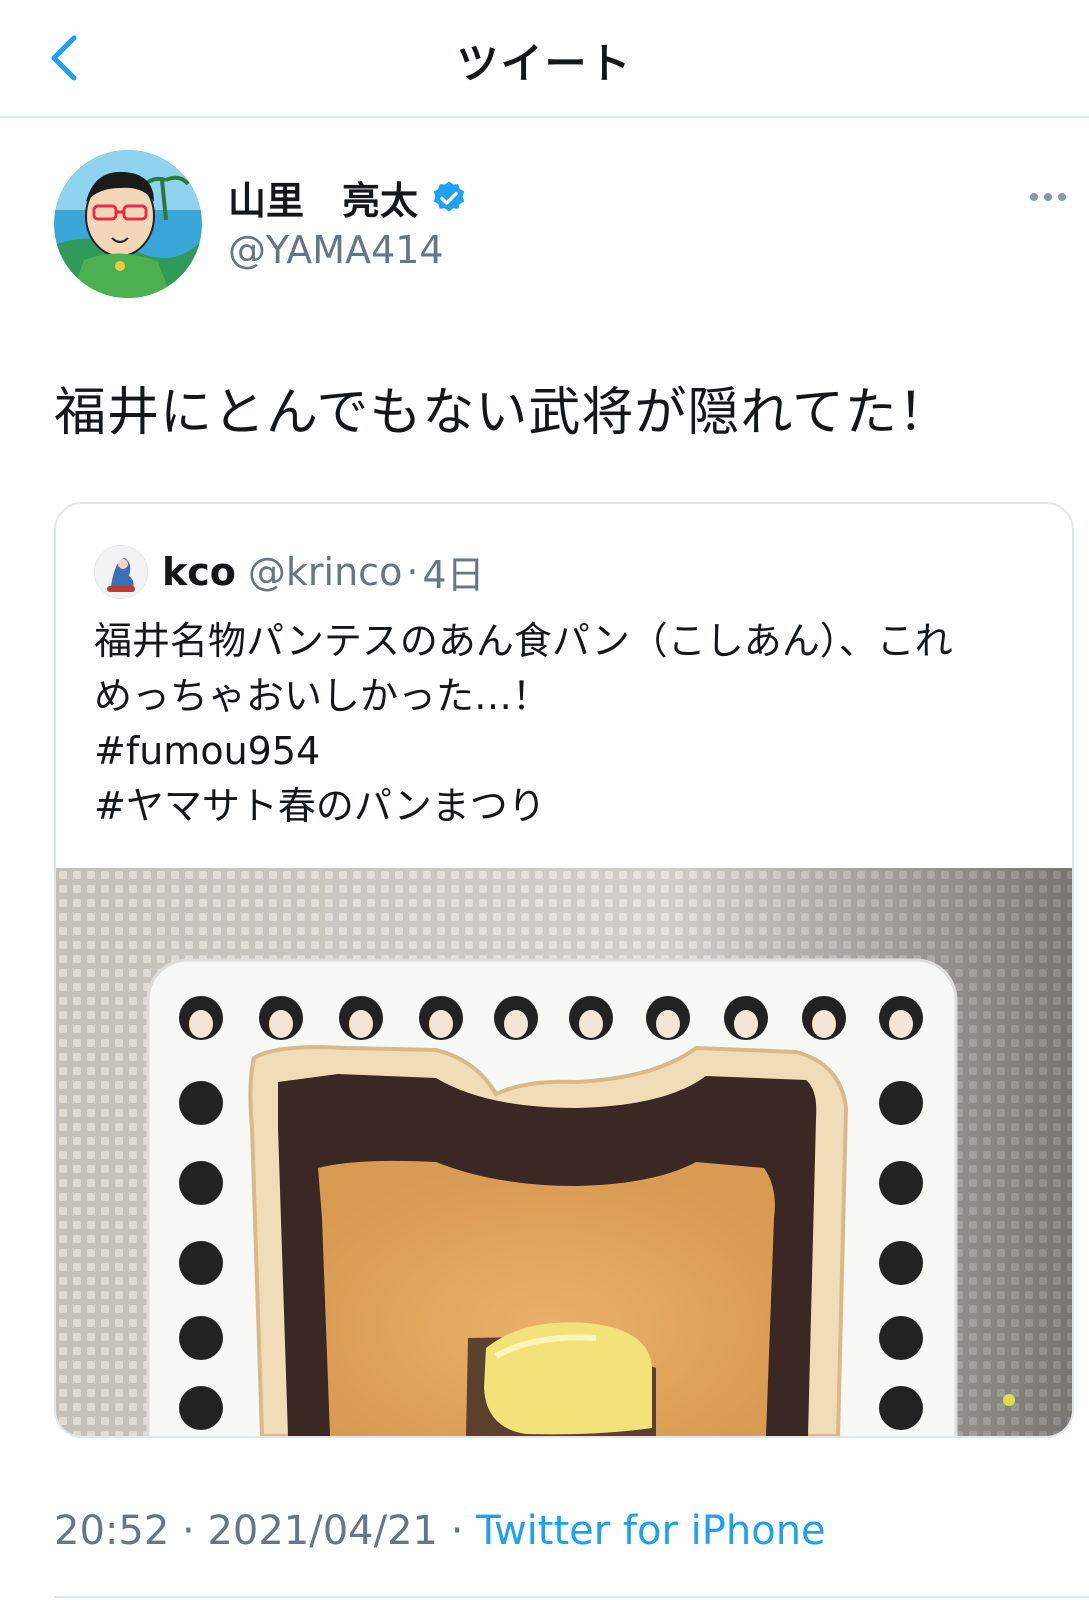 Image resolution: width=1089 pixels, height=1606 pixels. What do you see at coordinates (112, 1531) in the screenshot?
I see `tweet-time: 20:52` at bounding box center [112, 1531].